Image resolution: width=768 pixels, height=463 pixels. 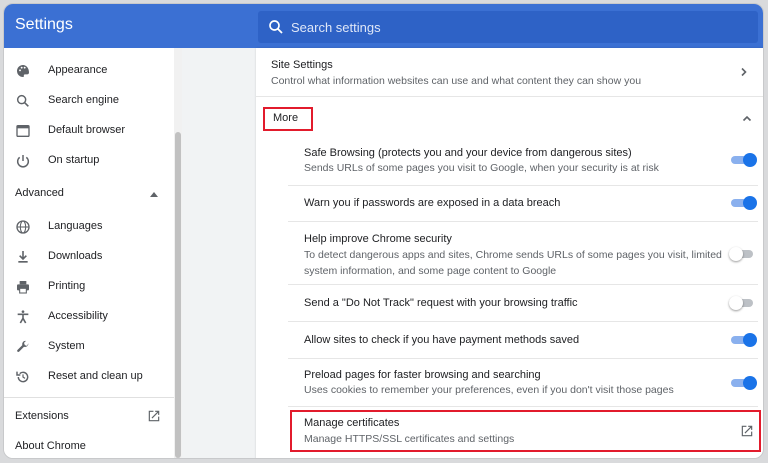 What do you see at coordinates (95, 376) in the screenshot?
I see `sidebar-item-label: Reset and clean up` at bounding box center [95, 376].